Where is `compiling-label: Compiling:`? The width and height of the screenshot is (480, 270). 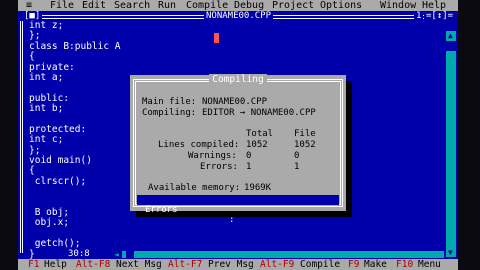 compiling-label: Compiling: is located at coordinates (169, 113).